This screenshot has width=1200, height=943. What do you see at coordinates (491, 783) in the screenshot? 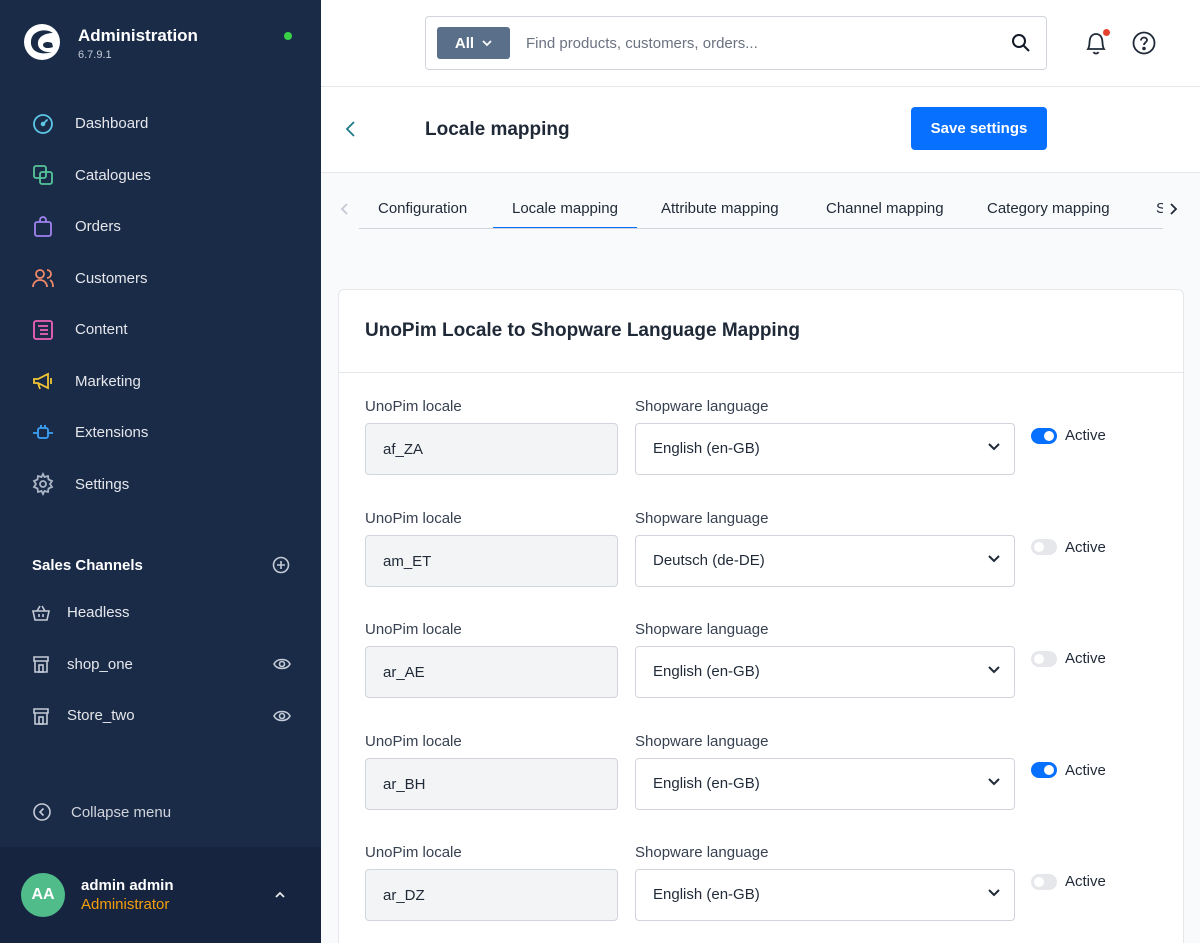
I see `locale-field: ar_BH` at bounding box center [491, 783].